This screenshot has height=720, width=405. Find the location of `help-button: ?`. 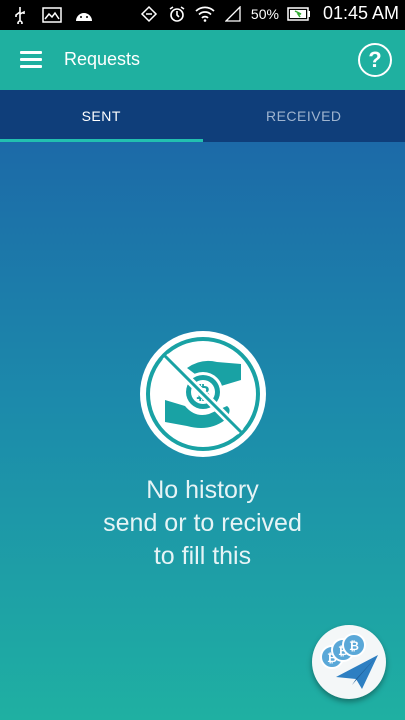

help-button: ? is located at coordinates (375, 60).